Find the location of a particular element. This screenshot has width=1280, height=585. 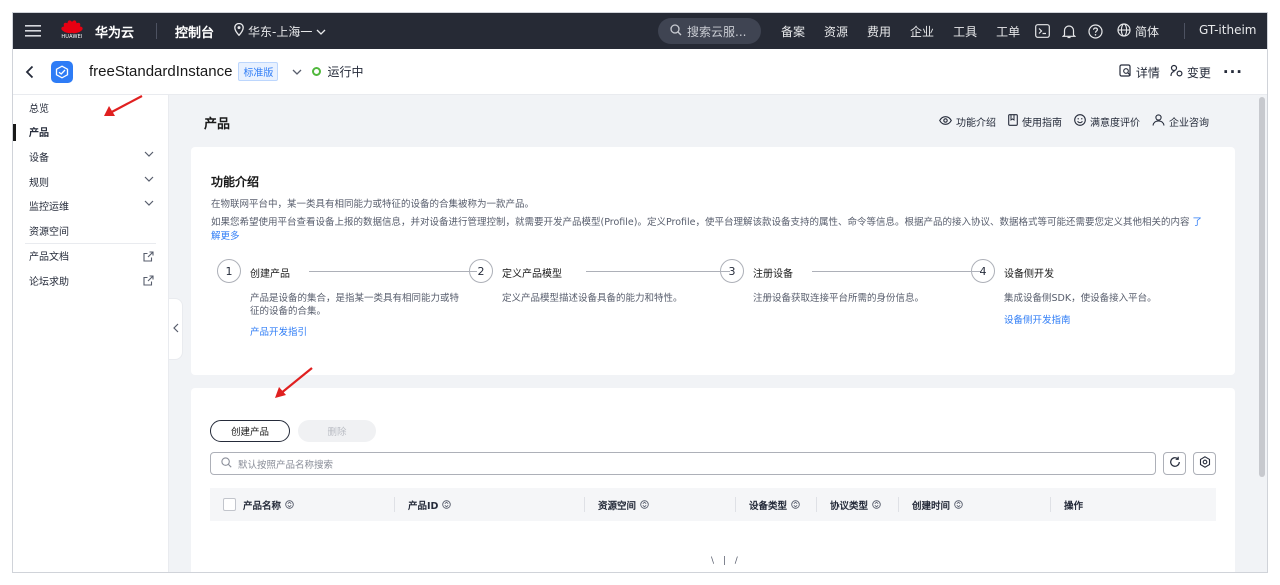

step-title: 设备侧开发 is located at coordinates (1029, 274).